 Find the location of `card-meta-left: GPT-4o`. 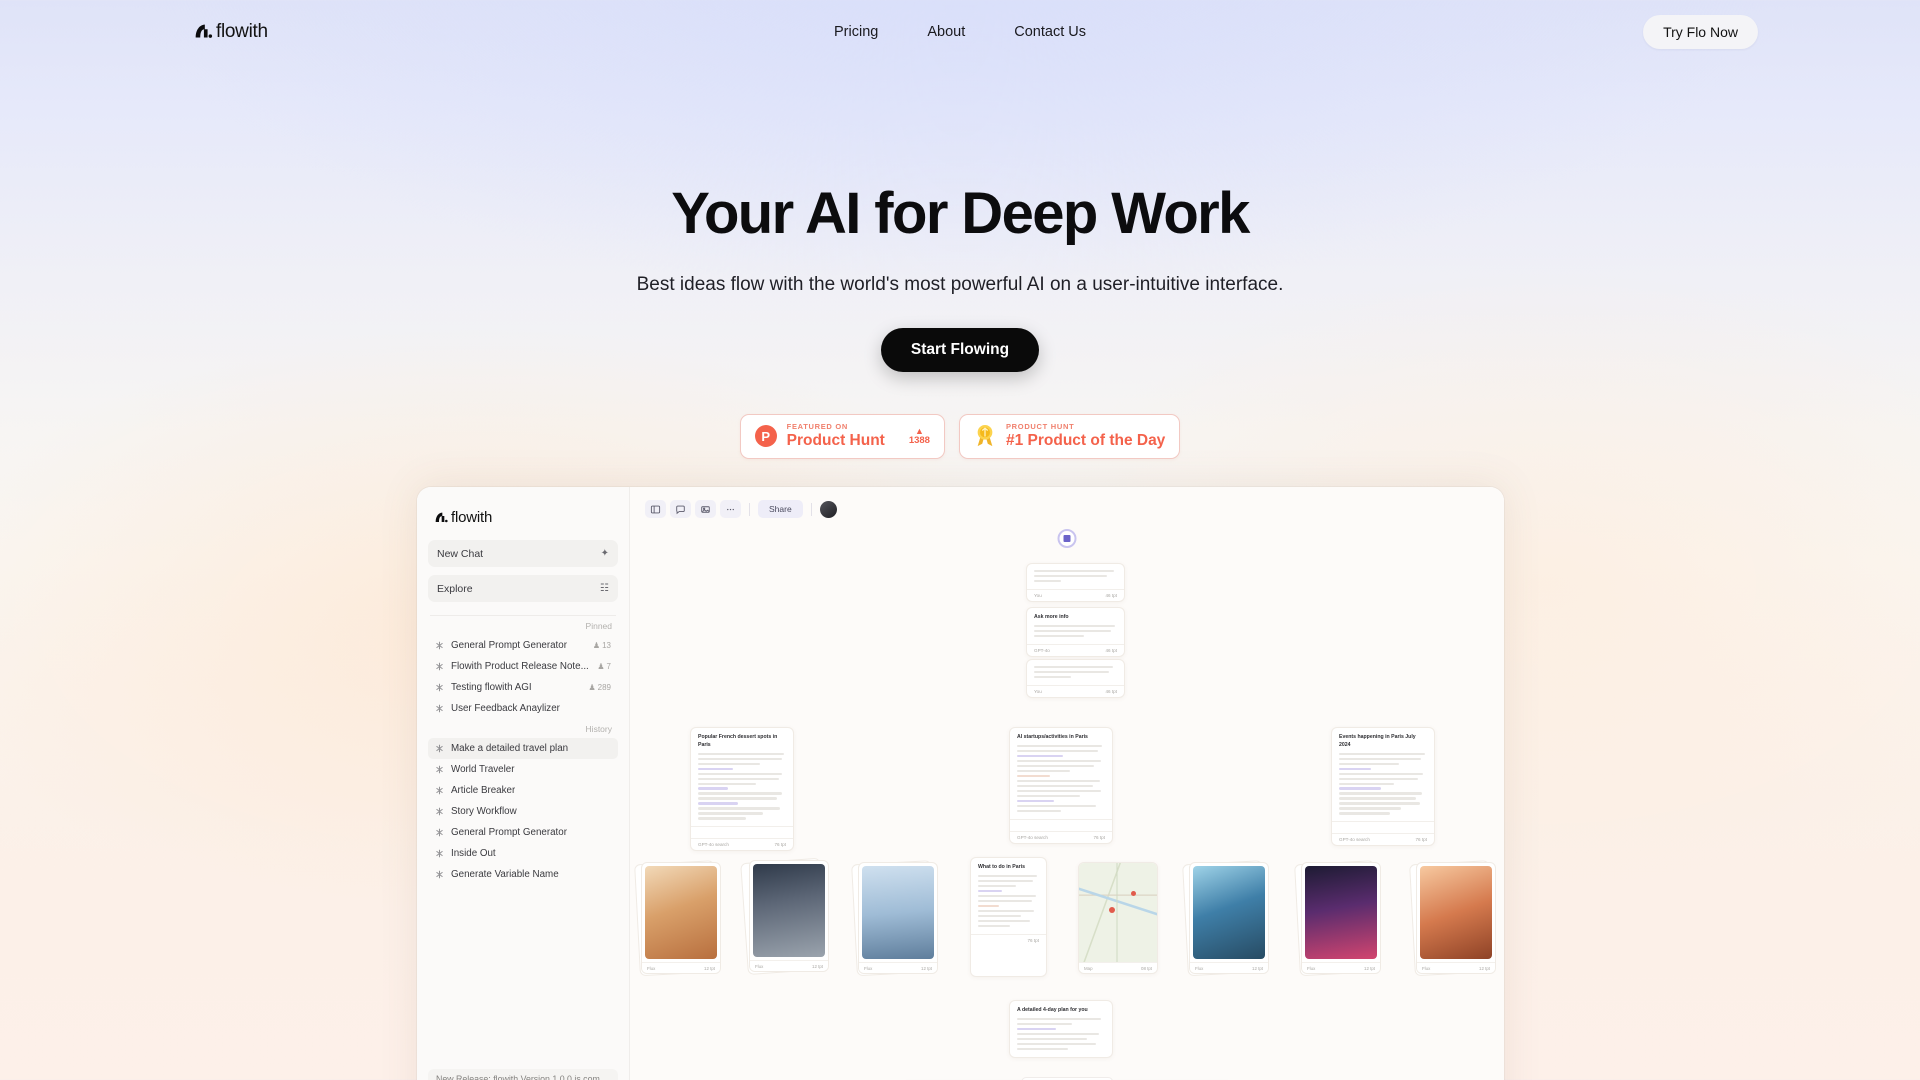

card-meta-left: GPT-4o is located at coordinates (1042, 650).